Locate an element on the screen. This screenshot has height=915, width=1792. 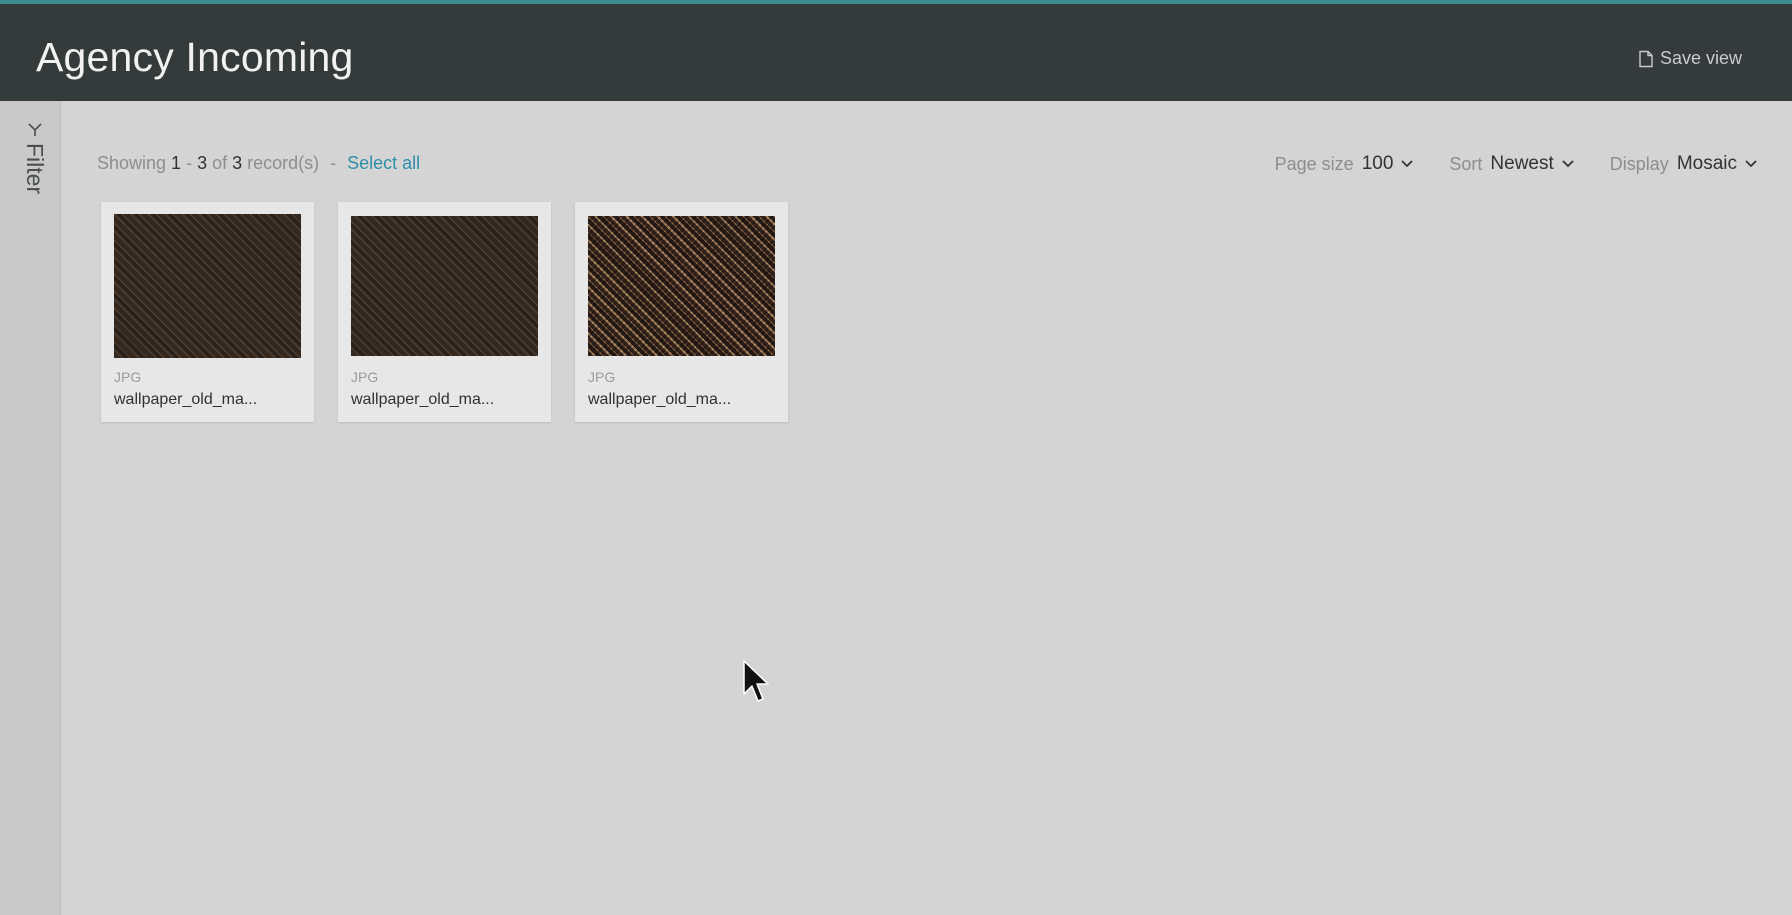
view-controls: Page size 100 Sort Newest Display Mosaic is located at coordinates (1516, 164).